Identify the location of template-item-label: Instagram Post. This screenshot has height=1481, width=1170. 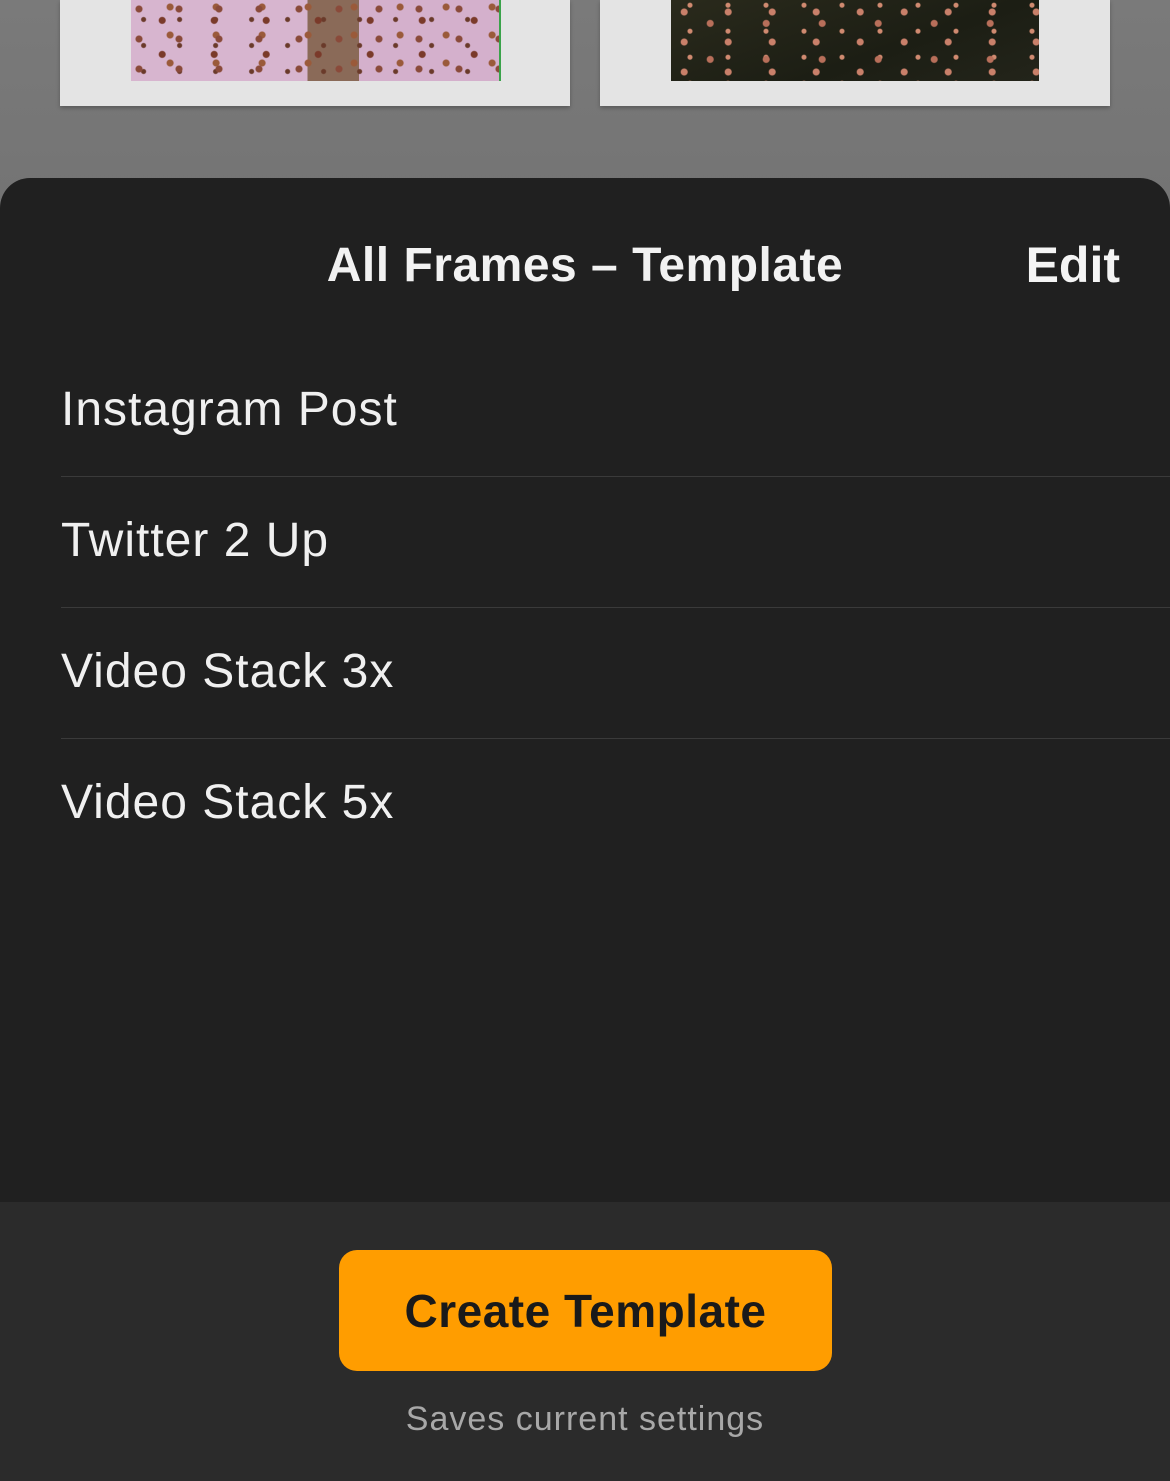
(229, 409).